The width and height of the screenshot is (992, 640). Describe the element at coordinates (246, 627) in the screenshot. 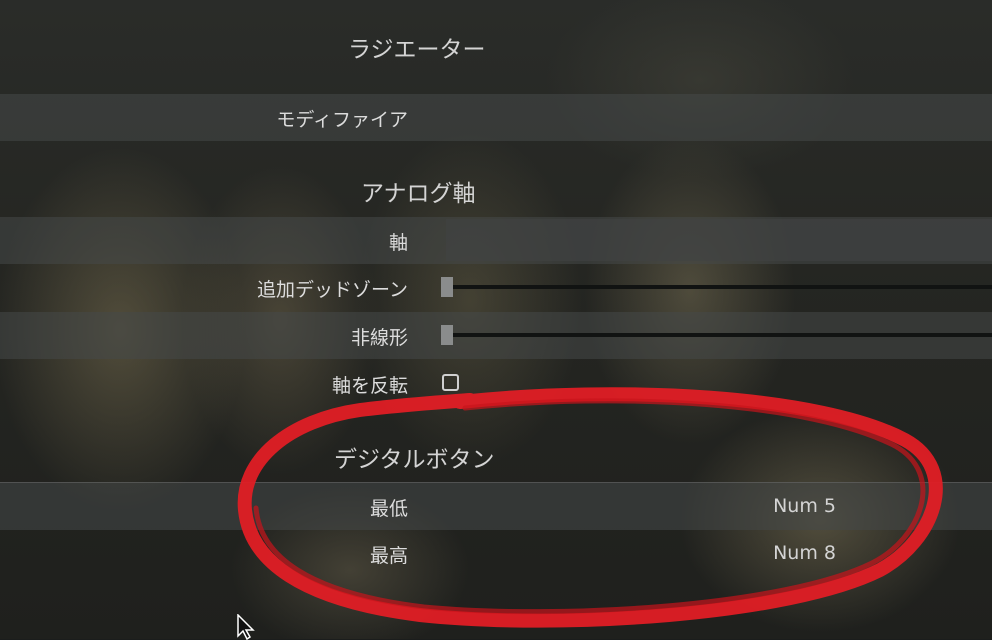

I see `mouse-cursor-icon` at that location.